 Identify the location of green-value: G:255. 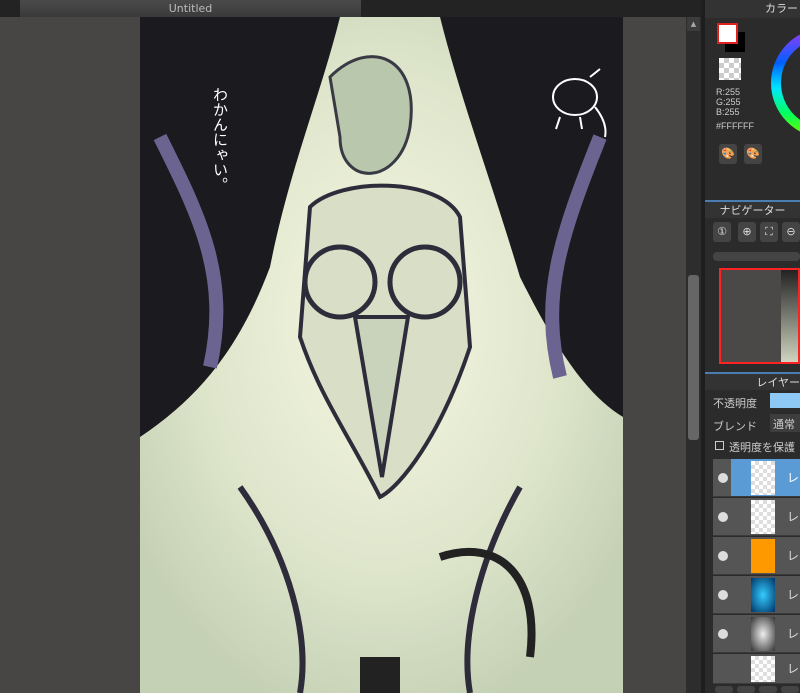
(728, 102).